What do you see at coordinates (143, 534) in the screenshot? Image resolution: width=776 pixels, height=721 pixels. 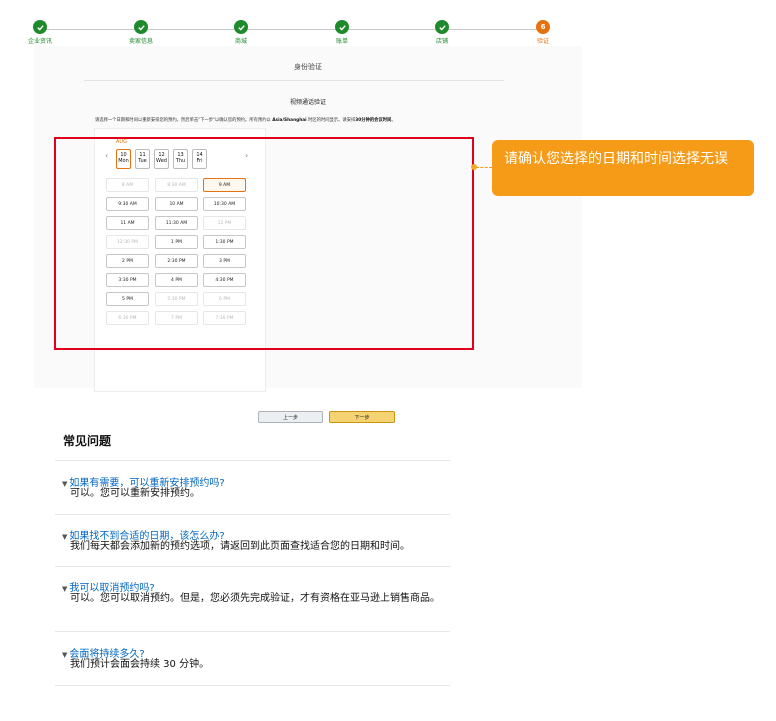 I see `faq-question: ▼ 如果找不到合适的日期，该怎么办?` at bounding box center [143, 534].